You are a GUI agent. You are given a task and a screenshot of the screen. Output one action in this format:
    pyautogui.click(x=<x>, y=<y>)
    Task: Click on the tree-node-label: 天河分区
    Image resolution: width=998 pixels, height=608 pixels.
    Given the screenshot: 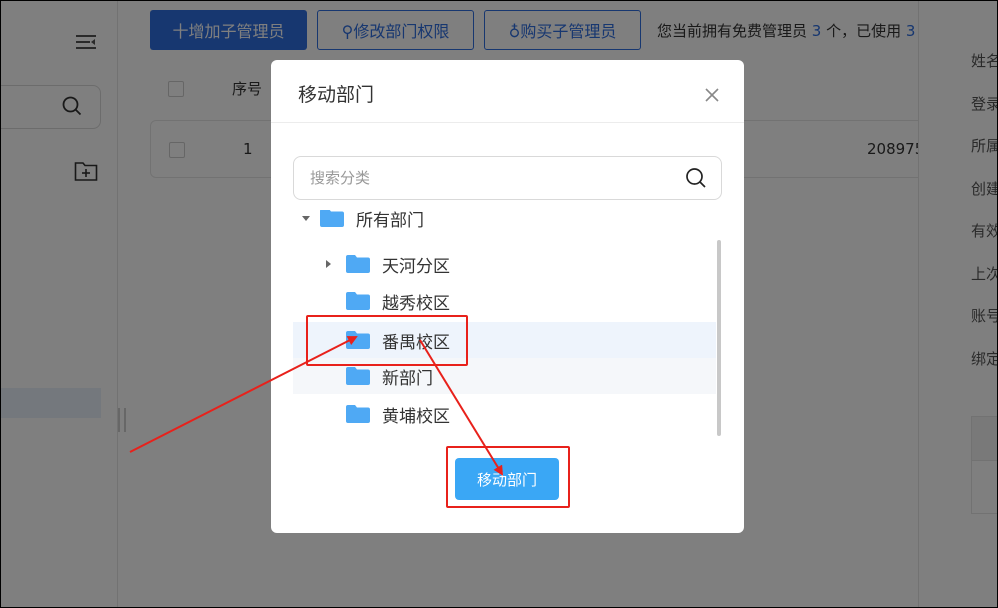 What is the action you would take?
    pyautogui.click(x=416, y=266)
    